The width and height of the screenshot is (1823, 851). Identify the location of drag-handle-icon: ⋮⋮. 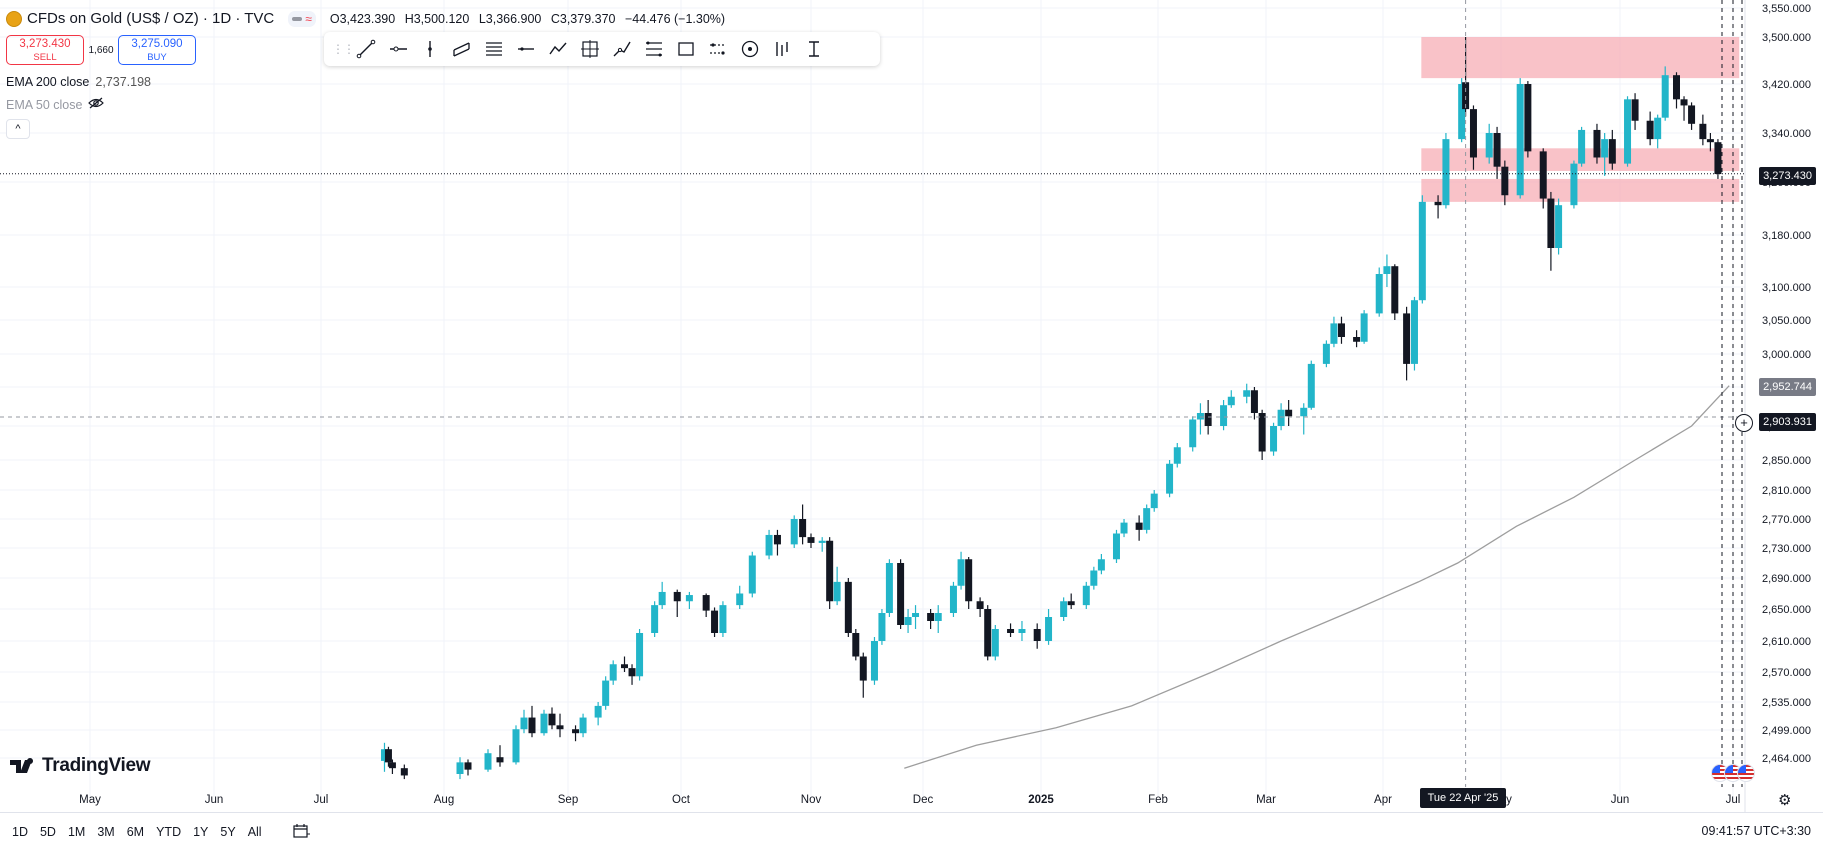
(343, 49).